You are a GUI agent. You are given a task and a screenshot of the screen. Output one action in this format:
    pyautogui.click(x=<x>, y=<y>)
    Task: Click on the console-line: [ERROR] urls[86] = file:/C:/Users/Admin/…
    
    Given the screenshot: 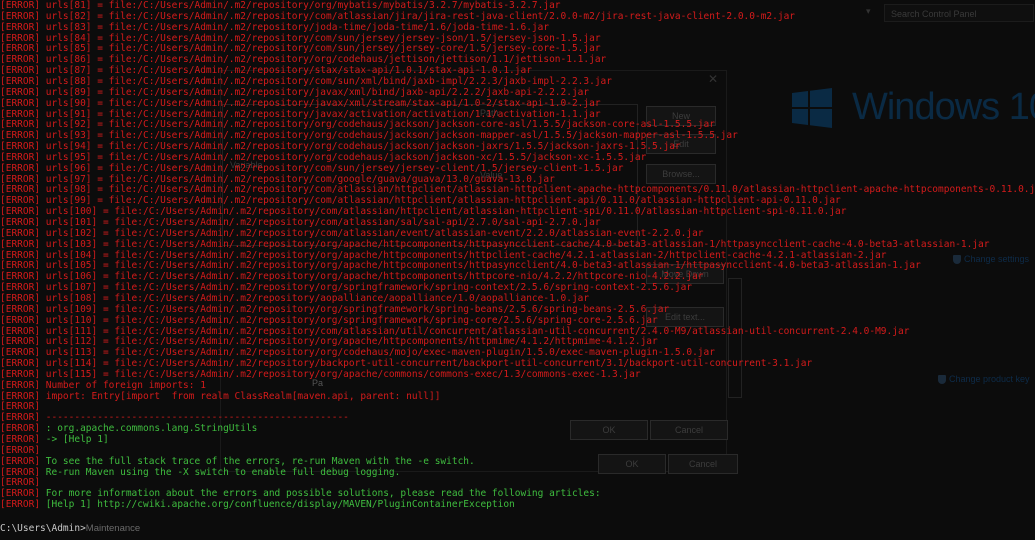 What is the action you would take?
    pyautogui.click(x=303, y=59)
    